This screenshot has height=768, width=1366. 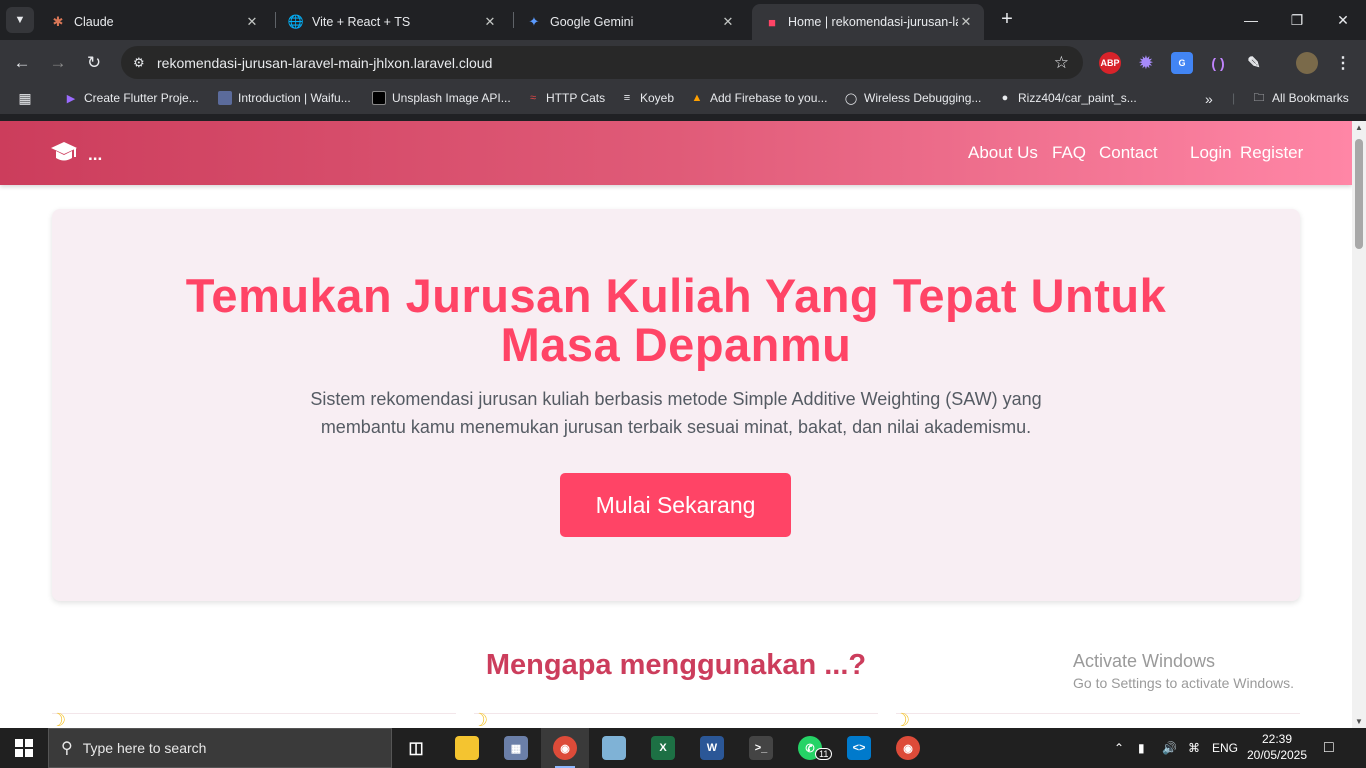 I want to click on adblock-icon: ABP, so click(x=1110, y=63).